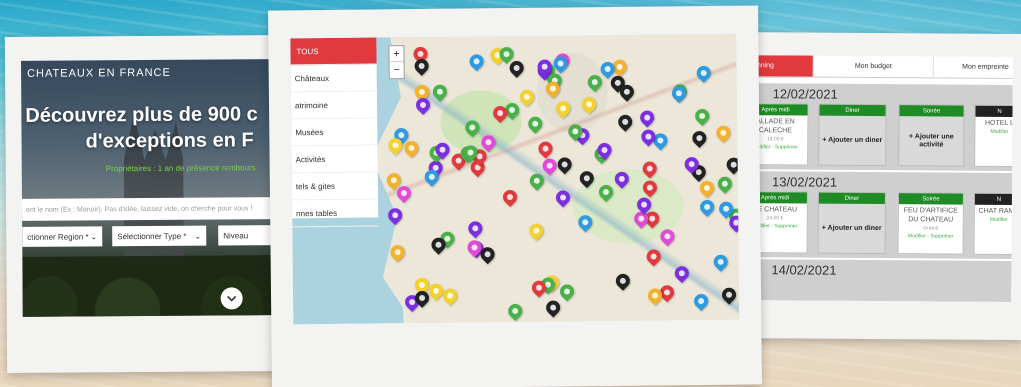 This screenshot has height=387, width=1021. I want to click on chevron-down-icon, so click(232, 298).